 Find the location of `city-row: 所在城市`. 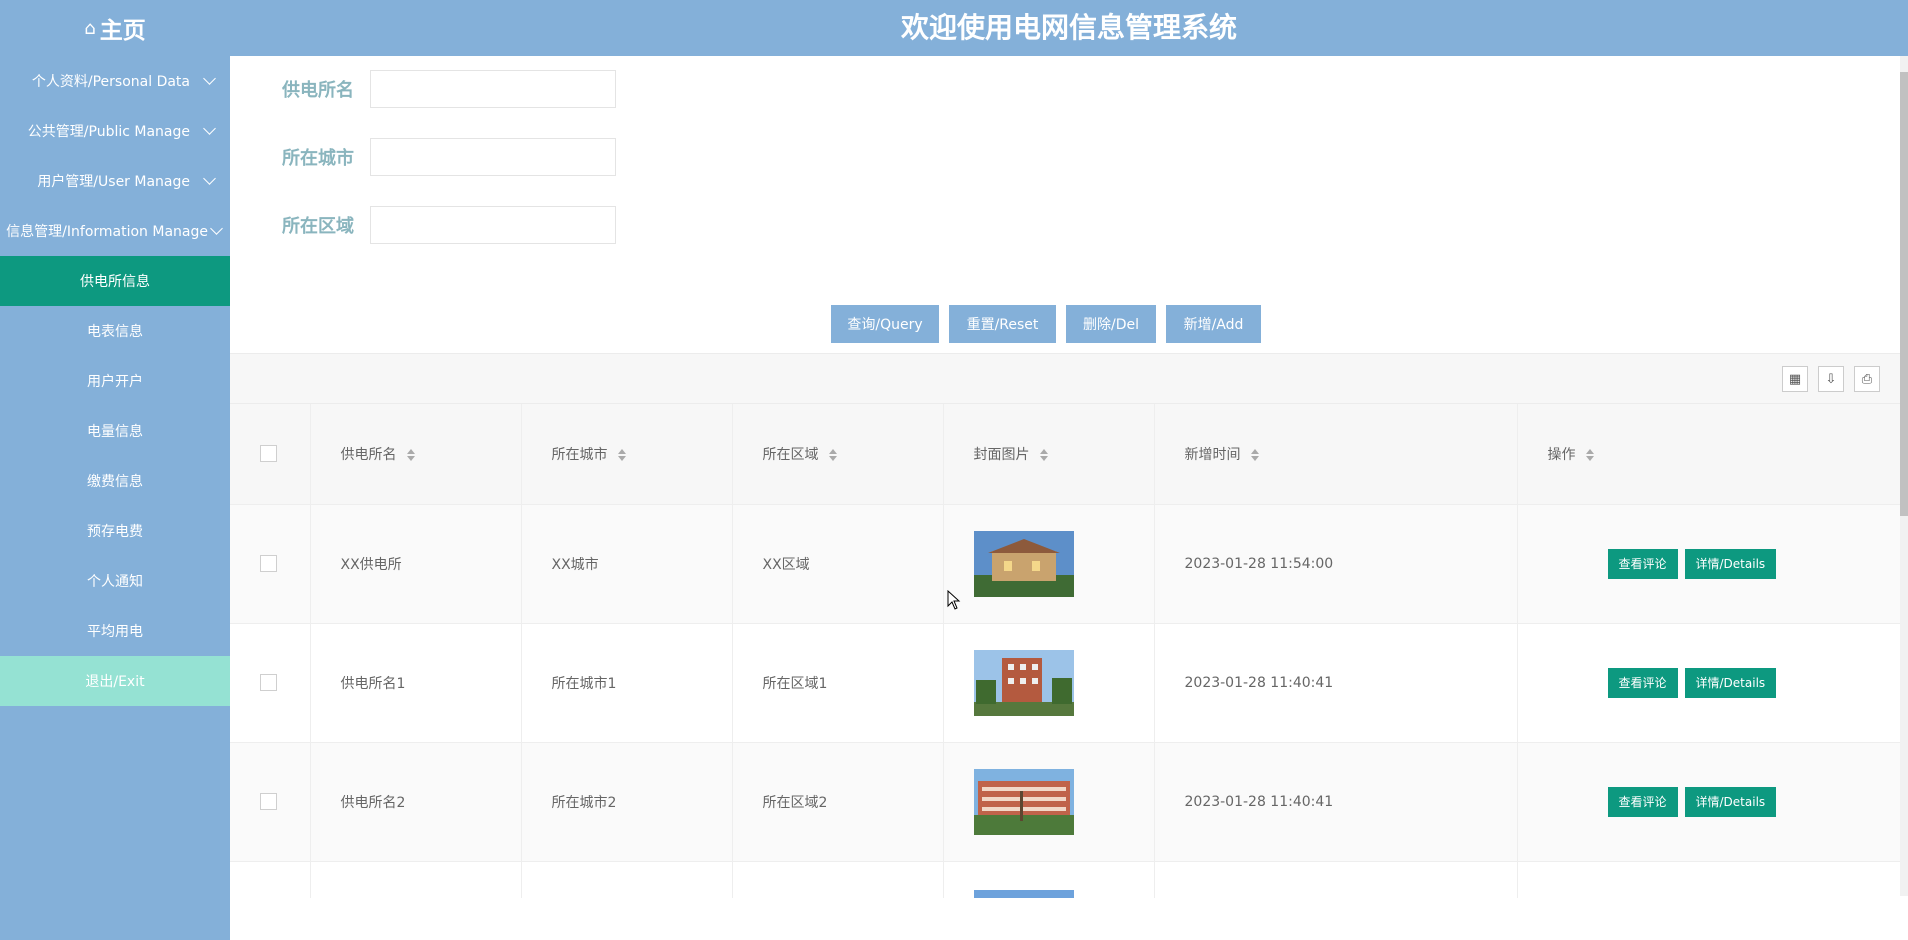

city-row: 所在城市 is located at coordinates (449, 157).